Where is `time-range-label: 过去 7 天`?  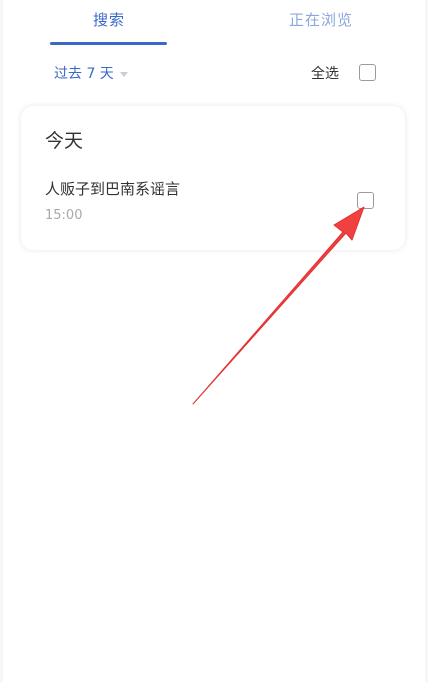 time-range-label: 过去 7 天 is located at coordinates (84, 74).